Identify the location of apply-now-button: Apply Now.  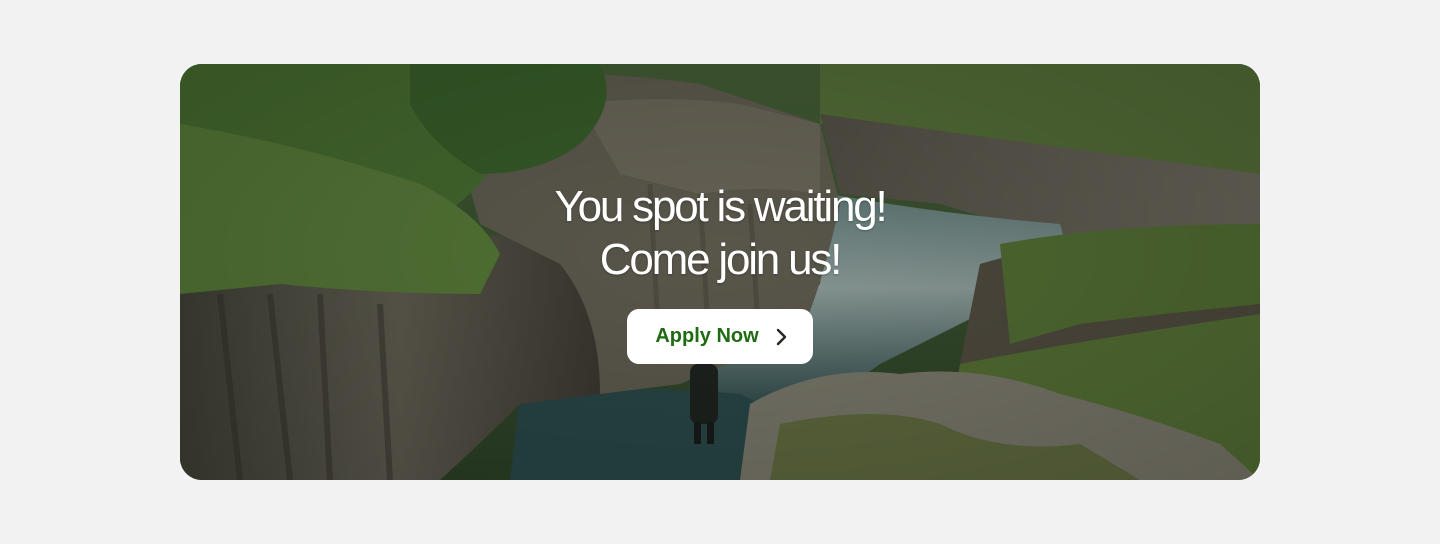
(720, 336).